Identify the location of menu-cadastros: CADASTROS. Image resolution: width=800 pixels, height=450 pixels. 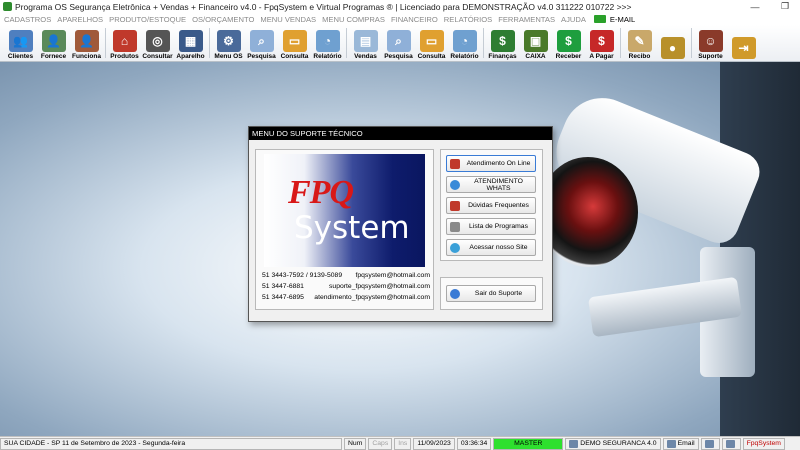
(27, 19).